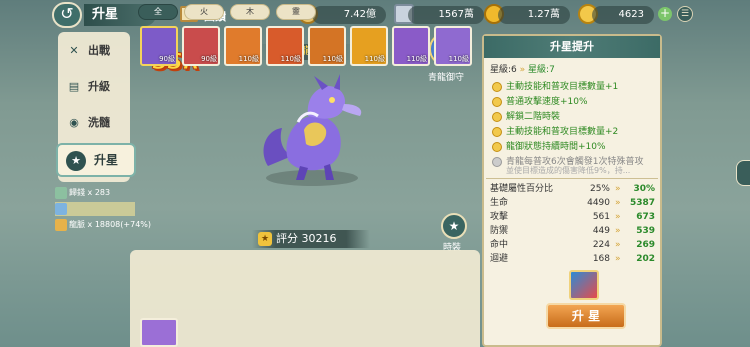 The width and height of the screenshot is (750, 347). I want to click on required-pet-thumbnail, so click(584, 285).